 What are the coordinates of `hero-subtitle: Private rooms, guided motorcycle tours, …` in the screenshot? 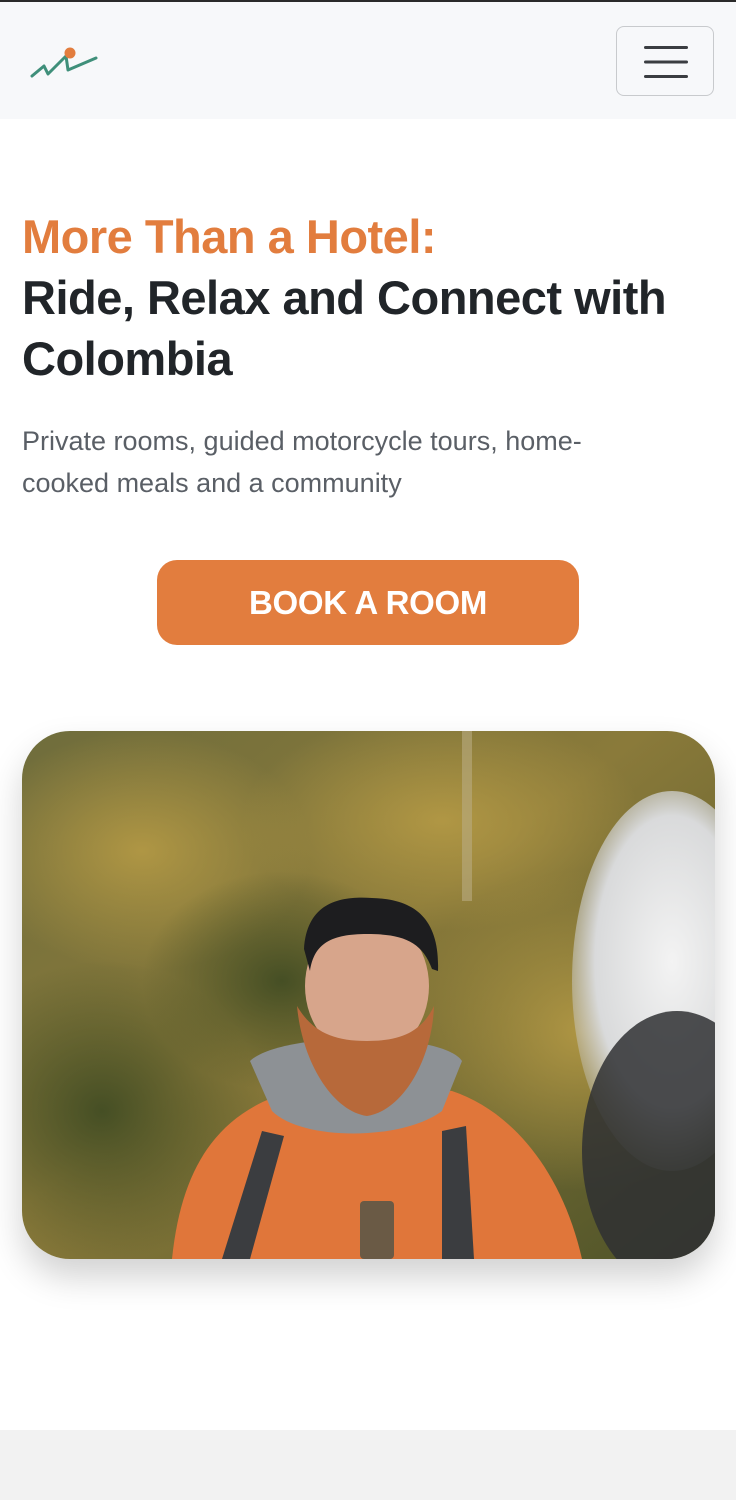 It's located at (302, 462).